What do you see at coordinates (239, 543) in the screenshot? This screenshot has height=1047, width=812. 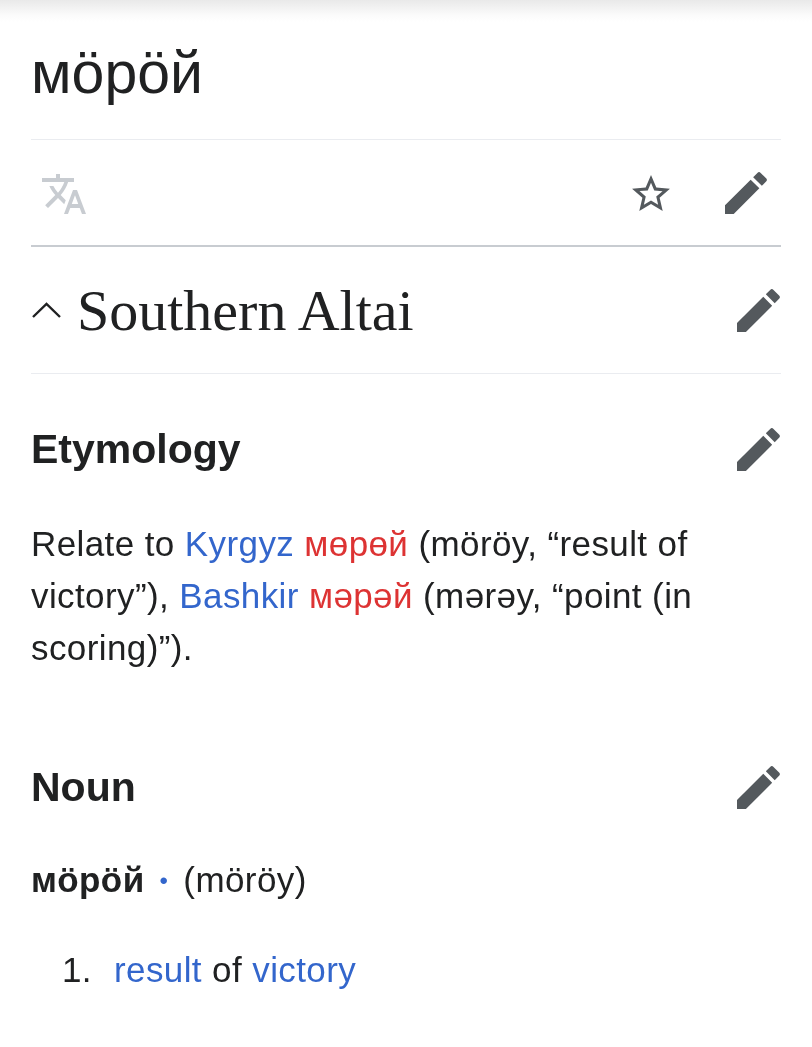 I see `text-link: Kyrgyz` at bounding box center [239, 543].